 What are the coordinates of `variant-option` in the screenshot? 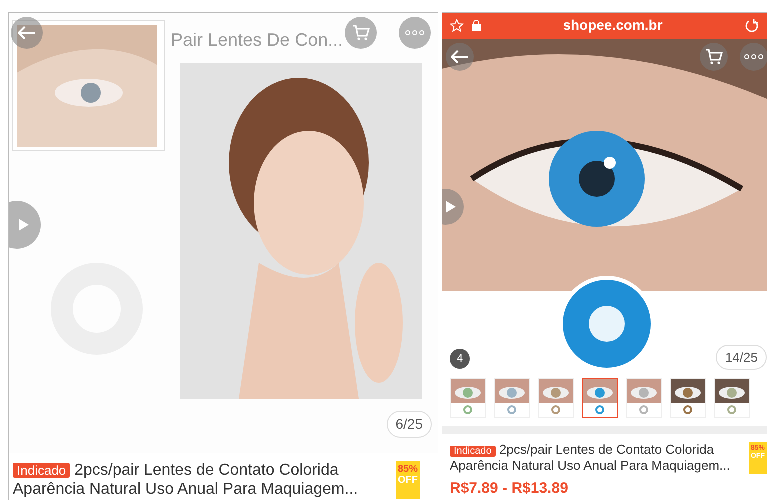 It's located at (600, 398).